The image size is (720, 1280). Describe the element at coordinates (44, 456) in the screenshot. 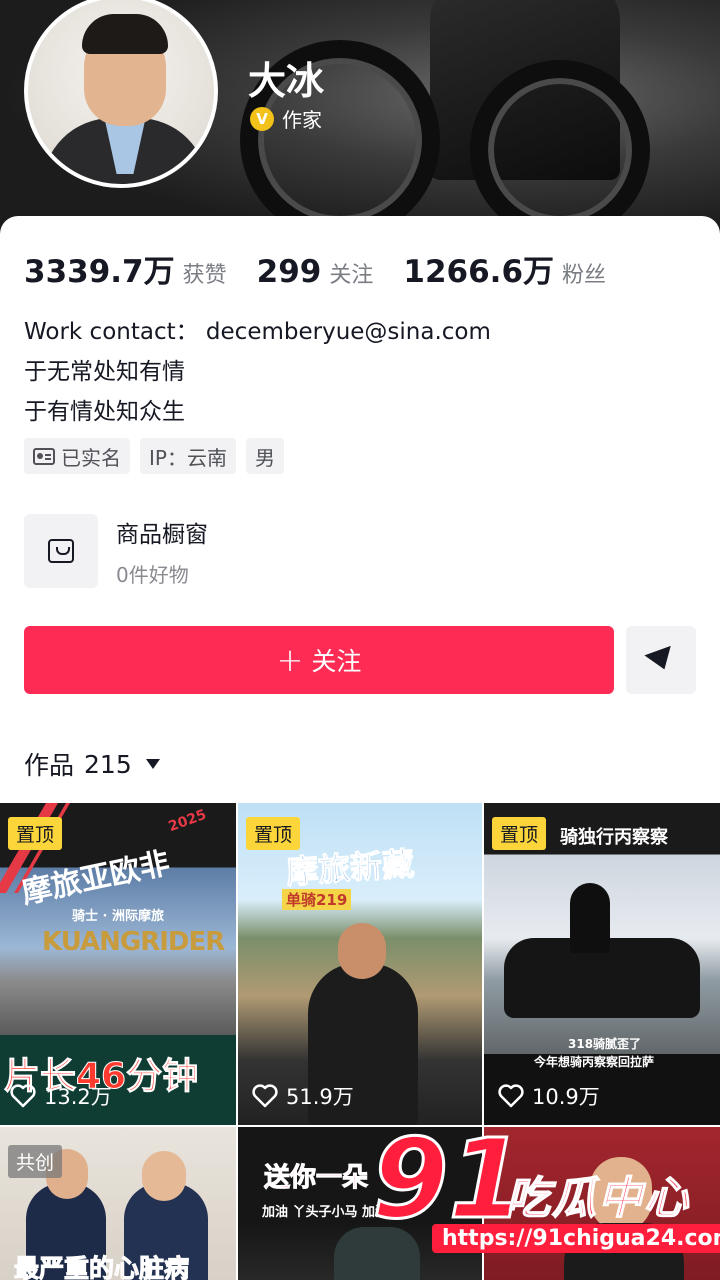

I see `id-card-icon` at that location.